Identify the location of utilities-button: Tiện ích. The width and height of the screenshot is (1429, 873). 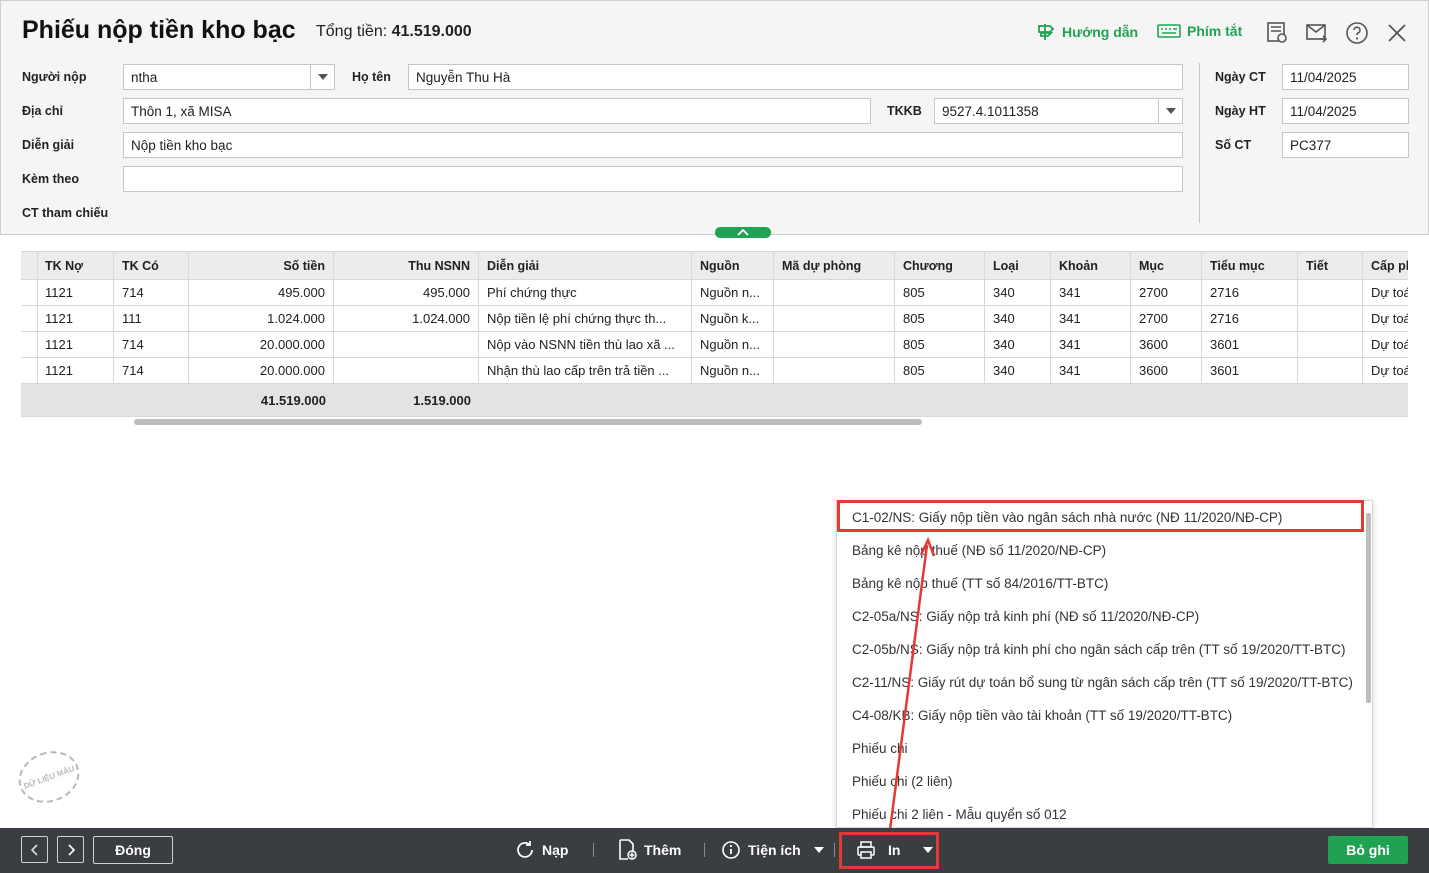
(772, 850).